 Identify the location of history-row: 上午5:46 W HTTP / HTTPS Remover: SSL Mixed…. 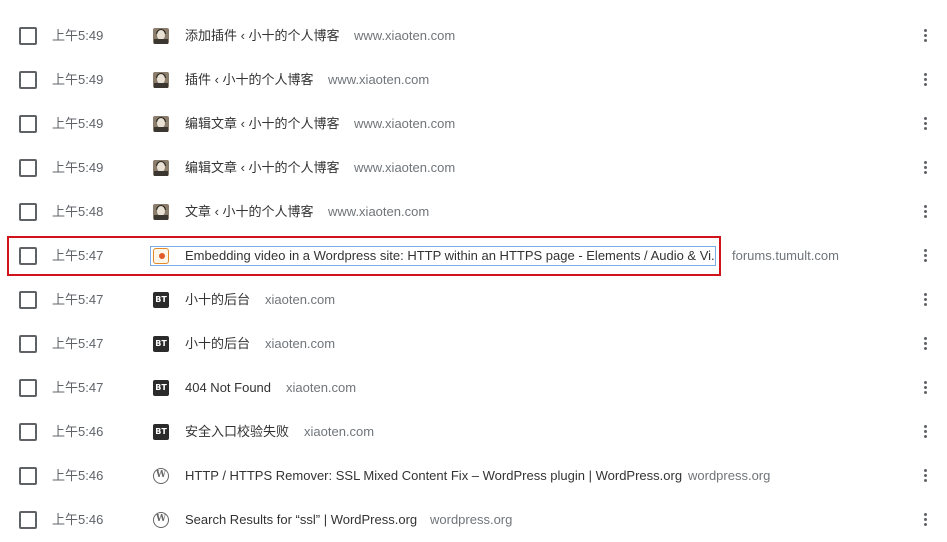
(473, 476).